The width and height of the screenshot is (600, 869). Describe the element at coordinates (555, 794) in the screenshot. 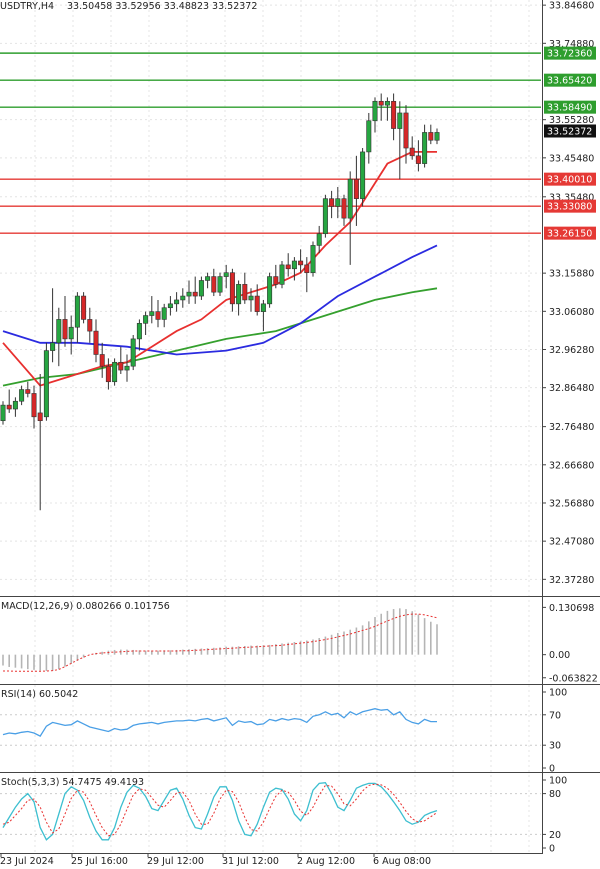

I see `panel-tick-label: 80` at that location.